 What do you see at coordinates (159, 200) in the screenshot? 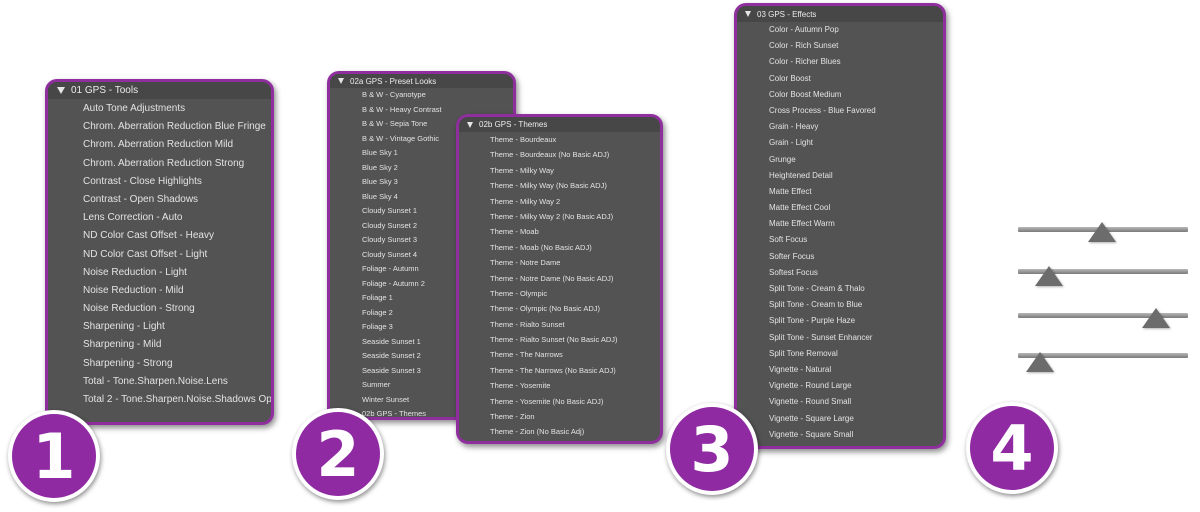
I see `preset-item: Contrast - Open Shadows` at bounding box center [159, 200].